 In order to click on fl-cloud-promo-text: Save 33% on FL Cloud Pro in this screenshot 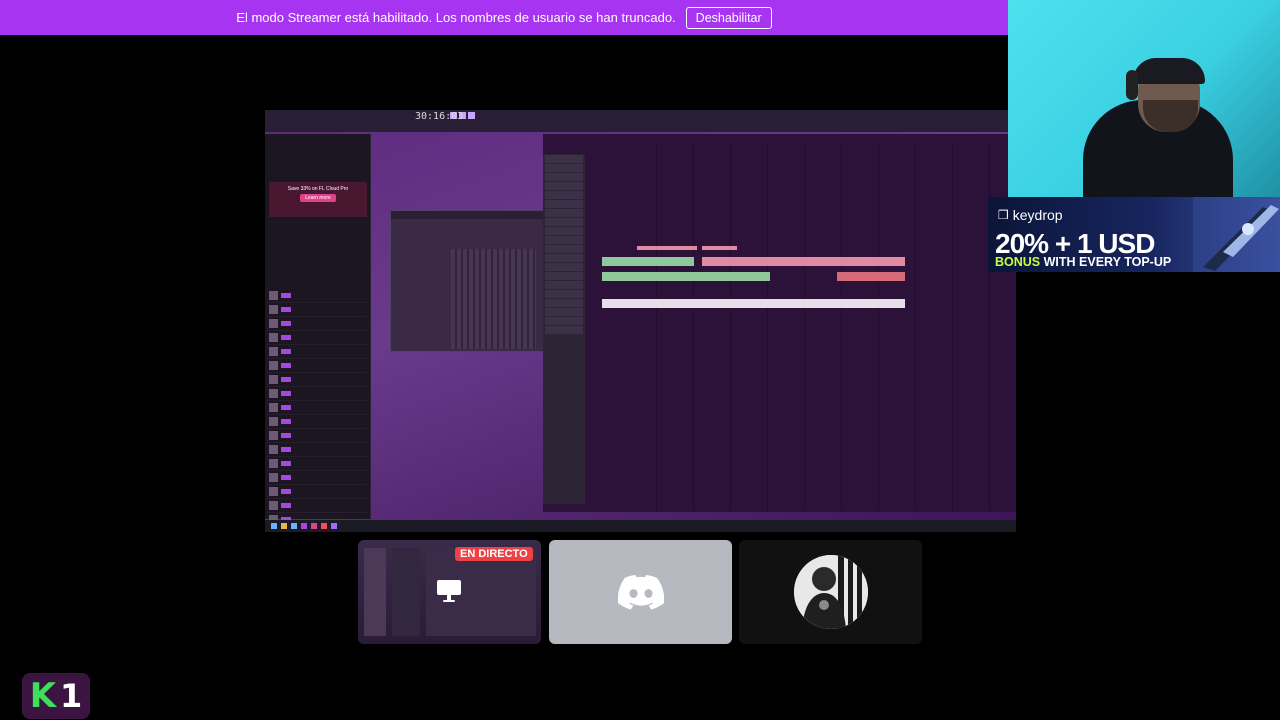, I will do `click(318, 189)`.